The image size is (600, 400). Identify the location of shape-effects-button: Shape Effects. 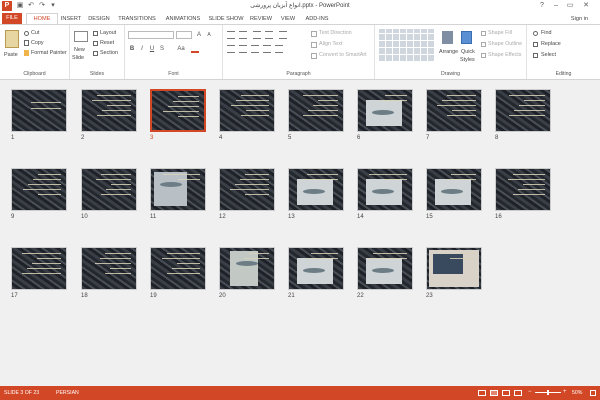
(504, 55).